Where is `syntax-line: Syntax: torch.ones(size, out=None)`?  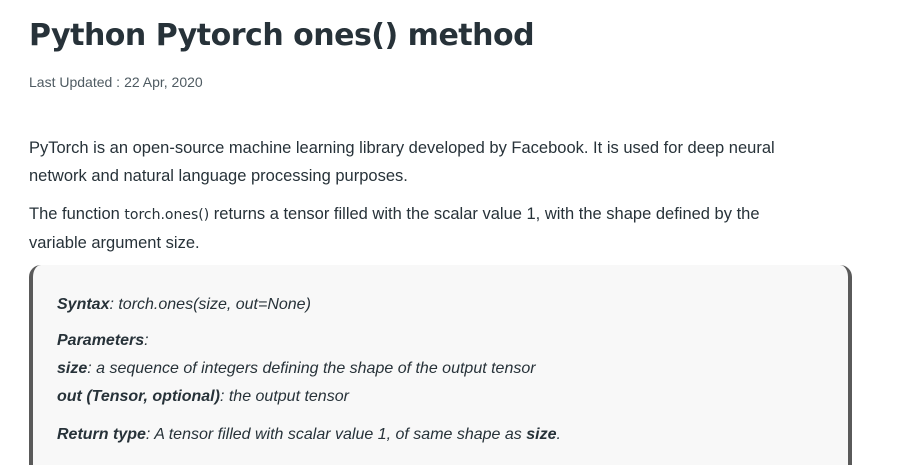 syntax-line: Syntax: torch.ones(size, out=None) is located at coordinates (184, 305).